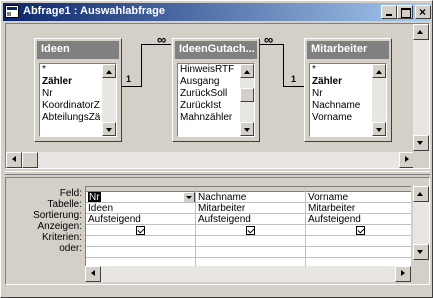  Describe the element at coordinates (70, 193) in the screenshot. I see `row-label-field: Feld:` at that location.